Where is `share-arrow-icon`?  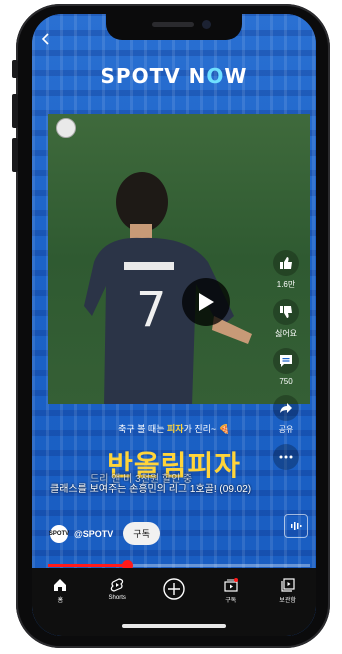
share-arrow-icon is located at coordinates (286, 408).